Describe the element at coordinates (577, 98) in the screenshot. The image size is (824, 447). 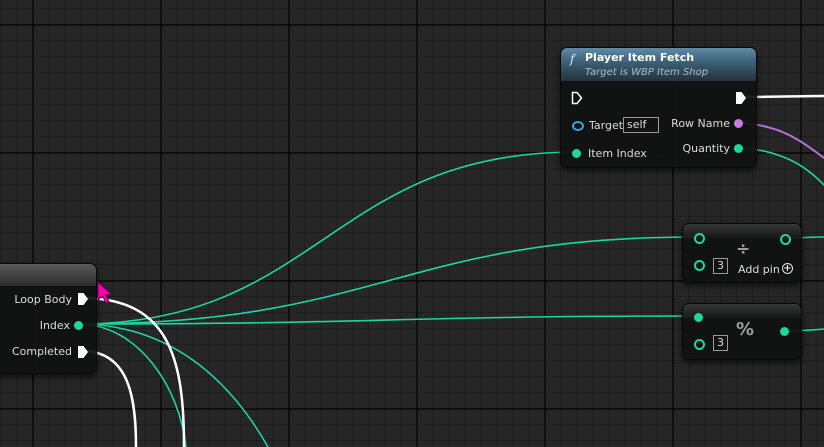
I see `exec-in-pin` at that location.